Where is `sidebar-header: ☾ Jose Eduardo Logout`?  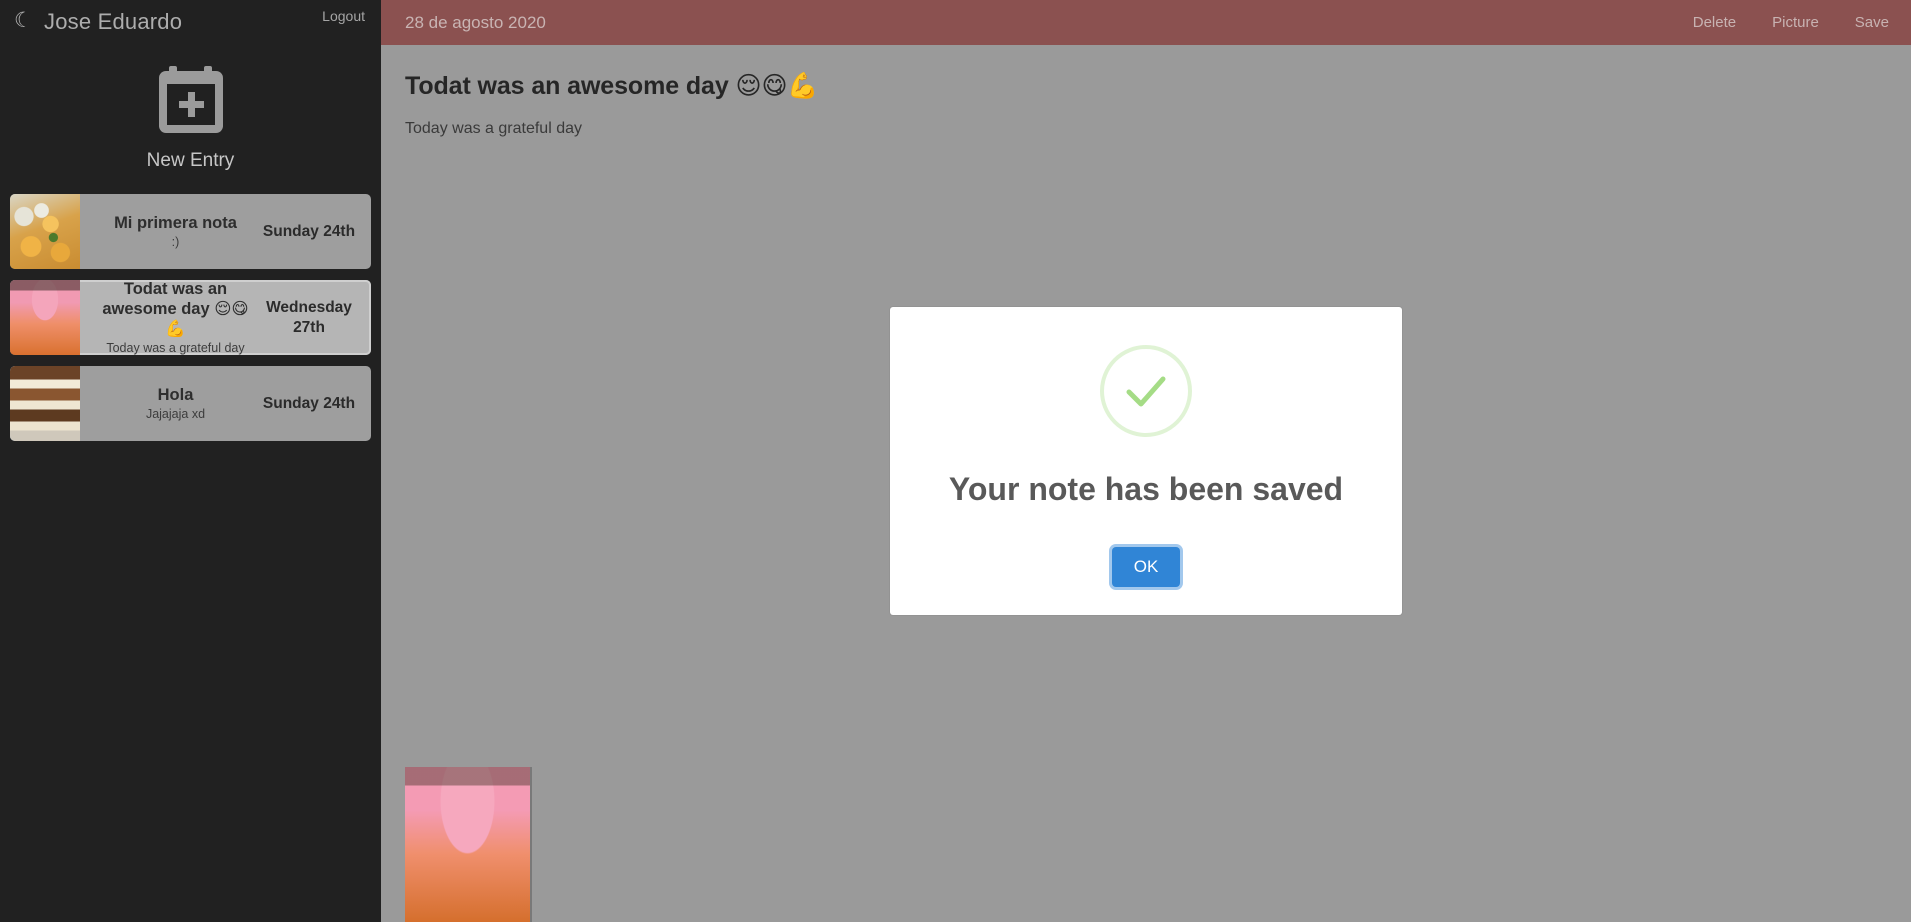
sidebar-header: ☾ Jose Eduardo Logout is located at coordinates (190, 22).